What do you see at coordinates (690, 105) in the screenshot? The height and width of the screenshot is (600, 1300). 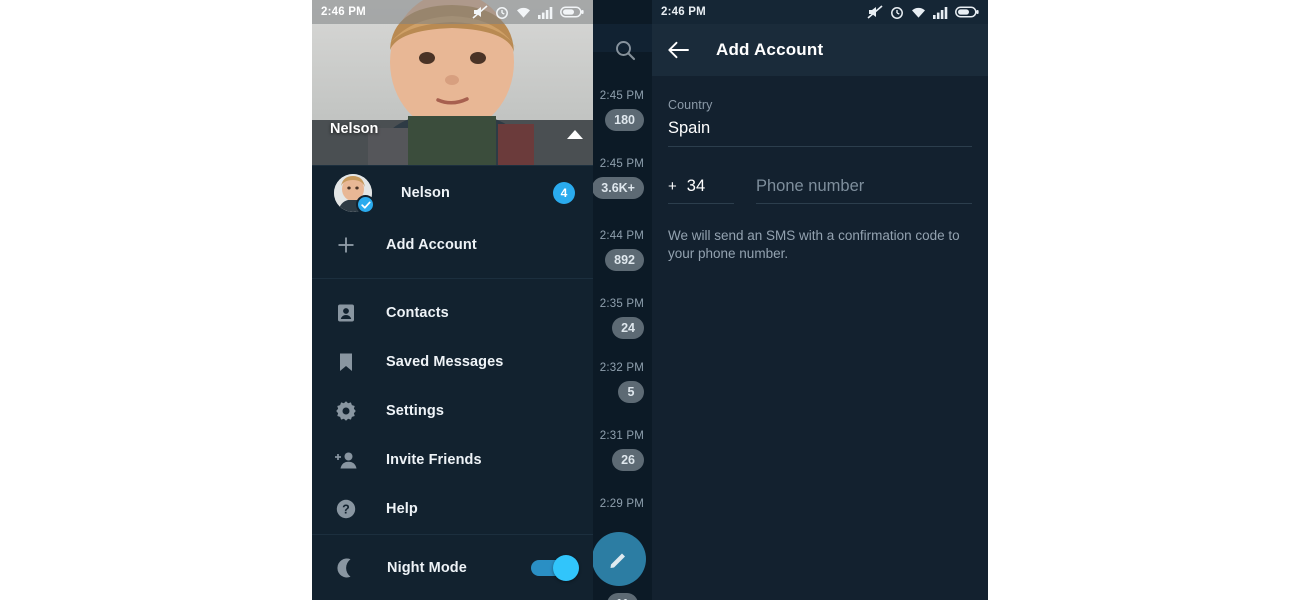 I see `country-label: Country` at bounding box center [690, 105].